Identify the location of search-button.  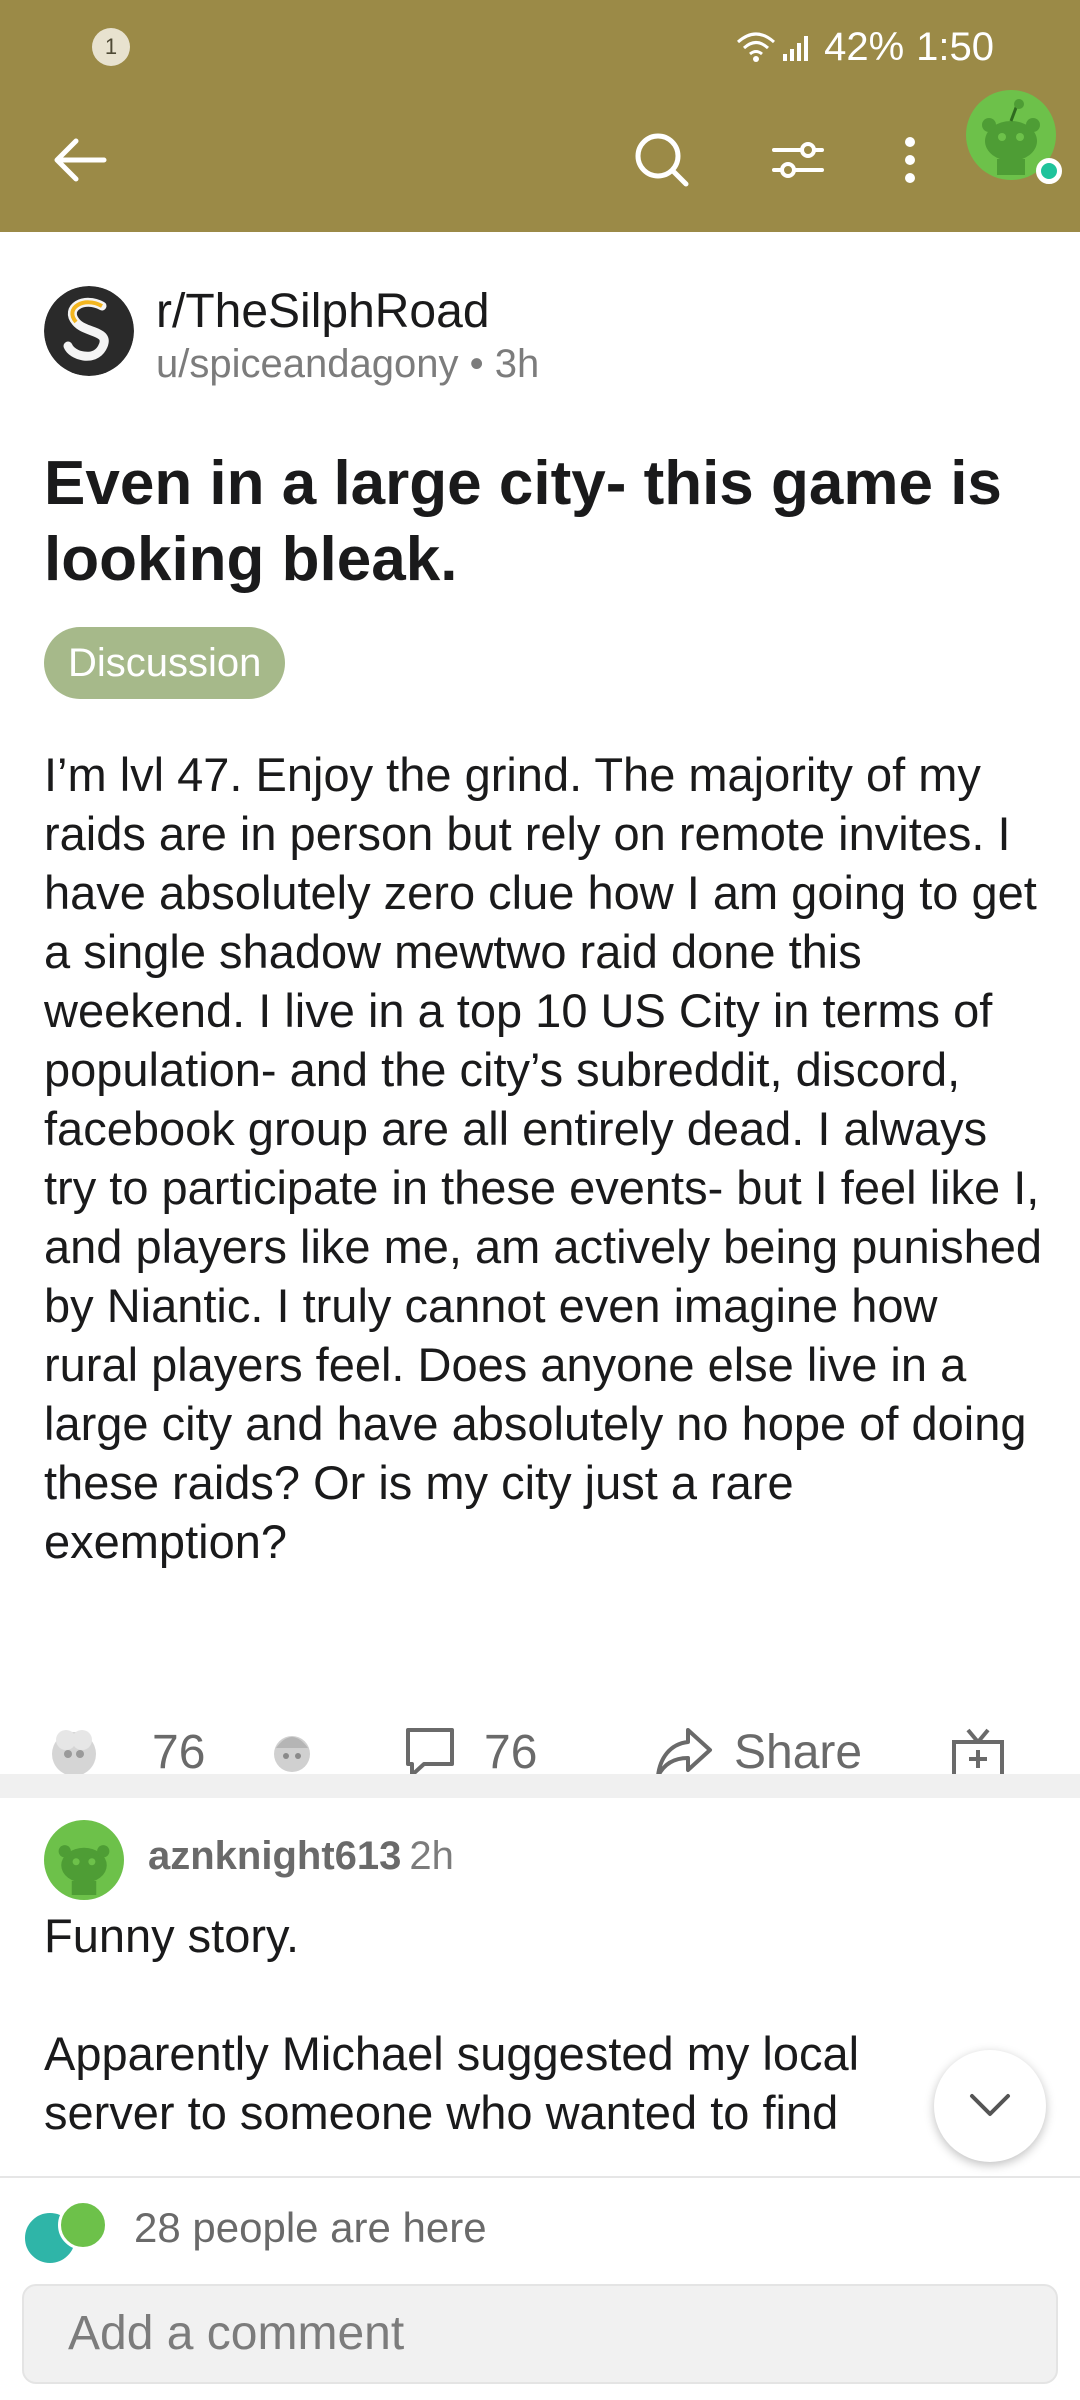
(662, 160).